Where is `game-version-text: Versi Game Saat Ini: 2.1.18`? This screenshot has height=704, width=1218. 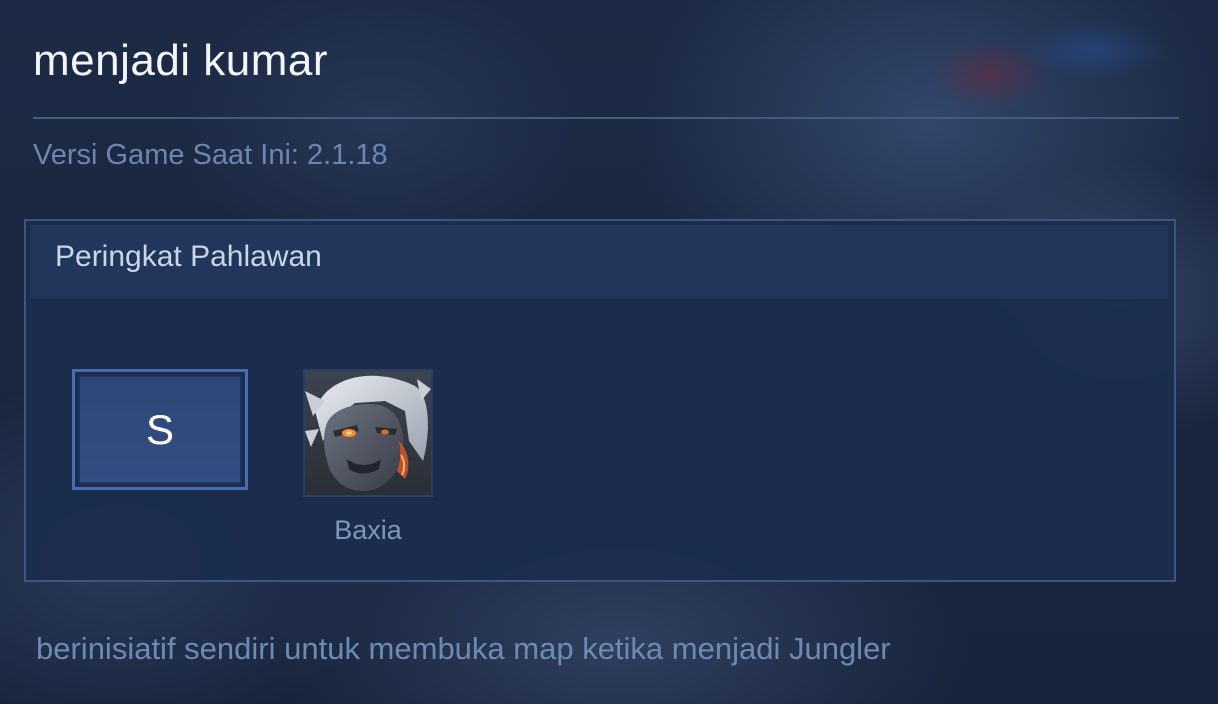 game-version-text: Versi Game Saat Ini: 2.1.18 is located at coordinates (210, 155).